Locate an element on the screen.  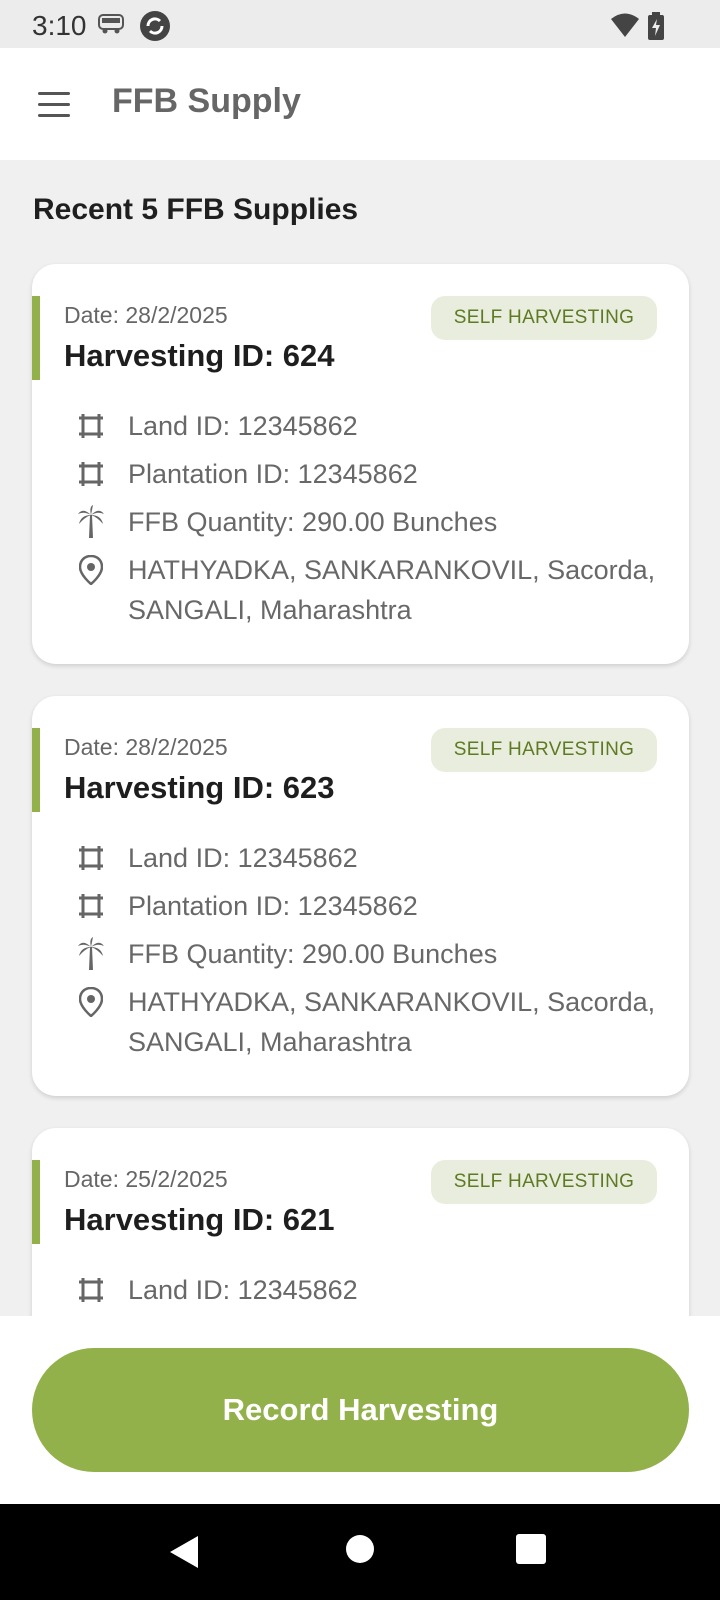
home-icon is located at coordinates (360, 1551).